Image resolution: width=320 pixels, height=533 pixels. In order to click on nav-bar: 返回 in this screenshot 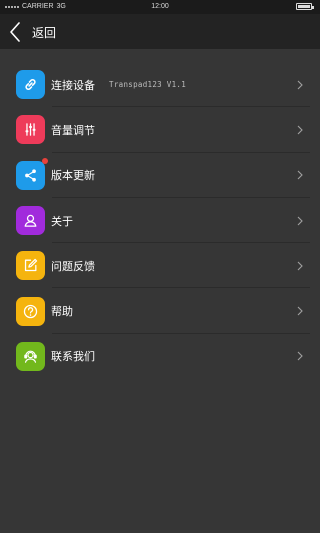, I will do `click(160, 31)`.